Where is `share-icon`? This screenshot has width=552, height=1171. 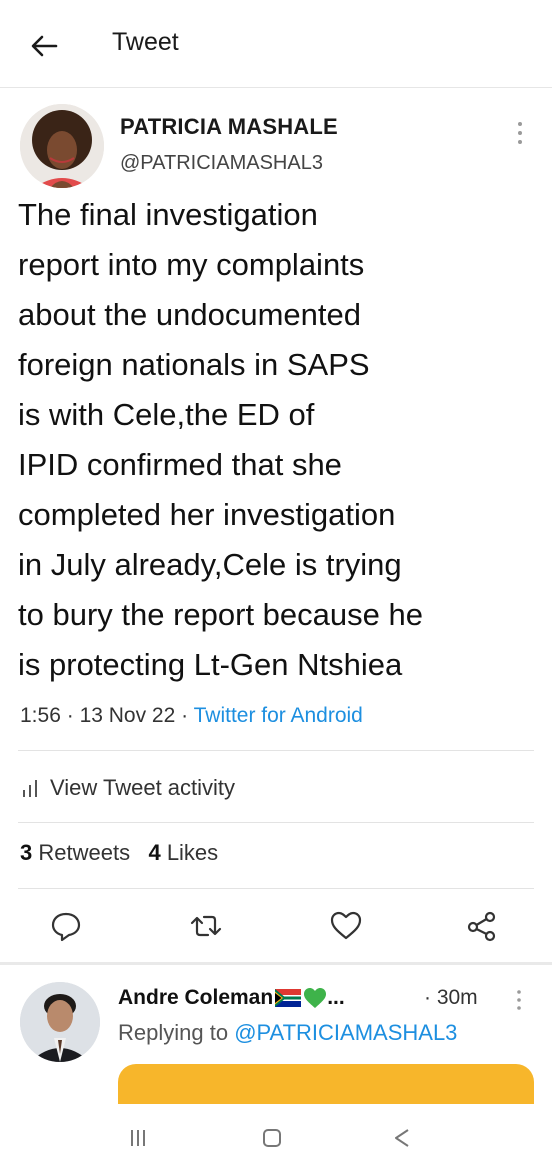 share-icon is located at coordinates (482, 926).